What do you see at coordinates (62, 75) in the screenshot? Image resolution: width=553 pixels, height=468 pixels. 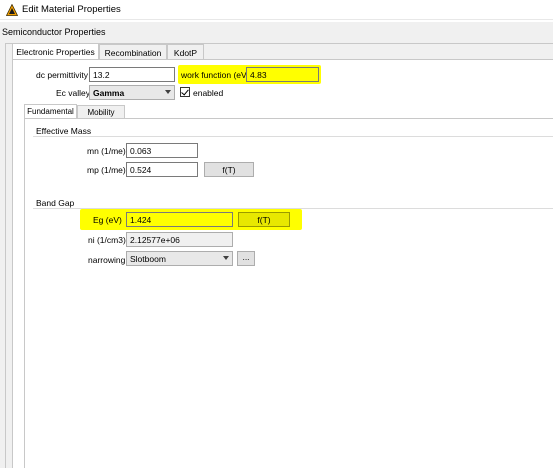 I see `dc-permittivity-label: dc permittivity` at bounding box center [62, 75].